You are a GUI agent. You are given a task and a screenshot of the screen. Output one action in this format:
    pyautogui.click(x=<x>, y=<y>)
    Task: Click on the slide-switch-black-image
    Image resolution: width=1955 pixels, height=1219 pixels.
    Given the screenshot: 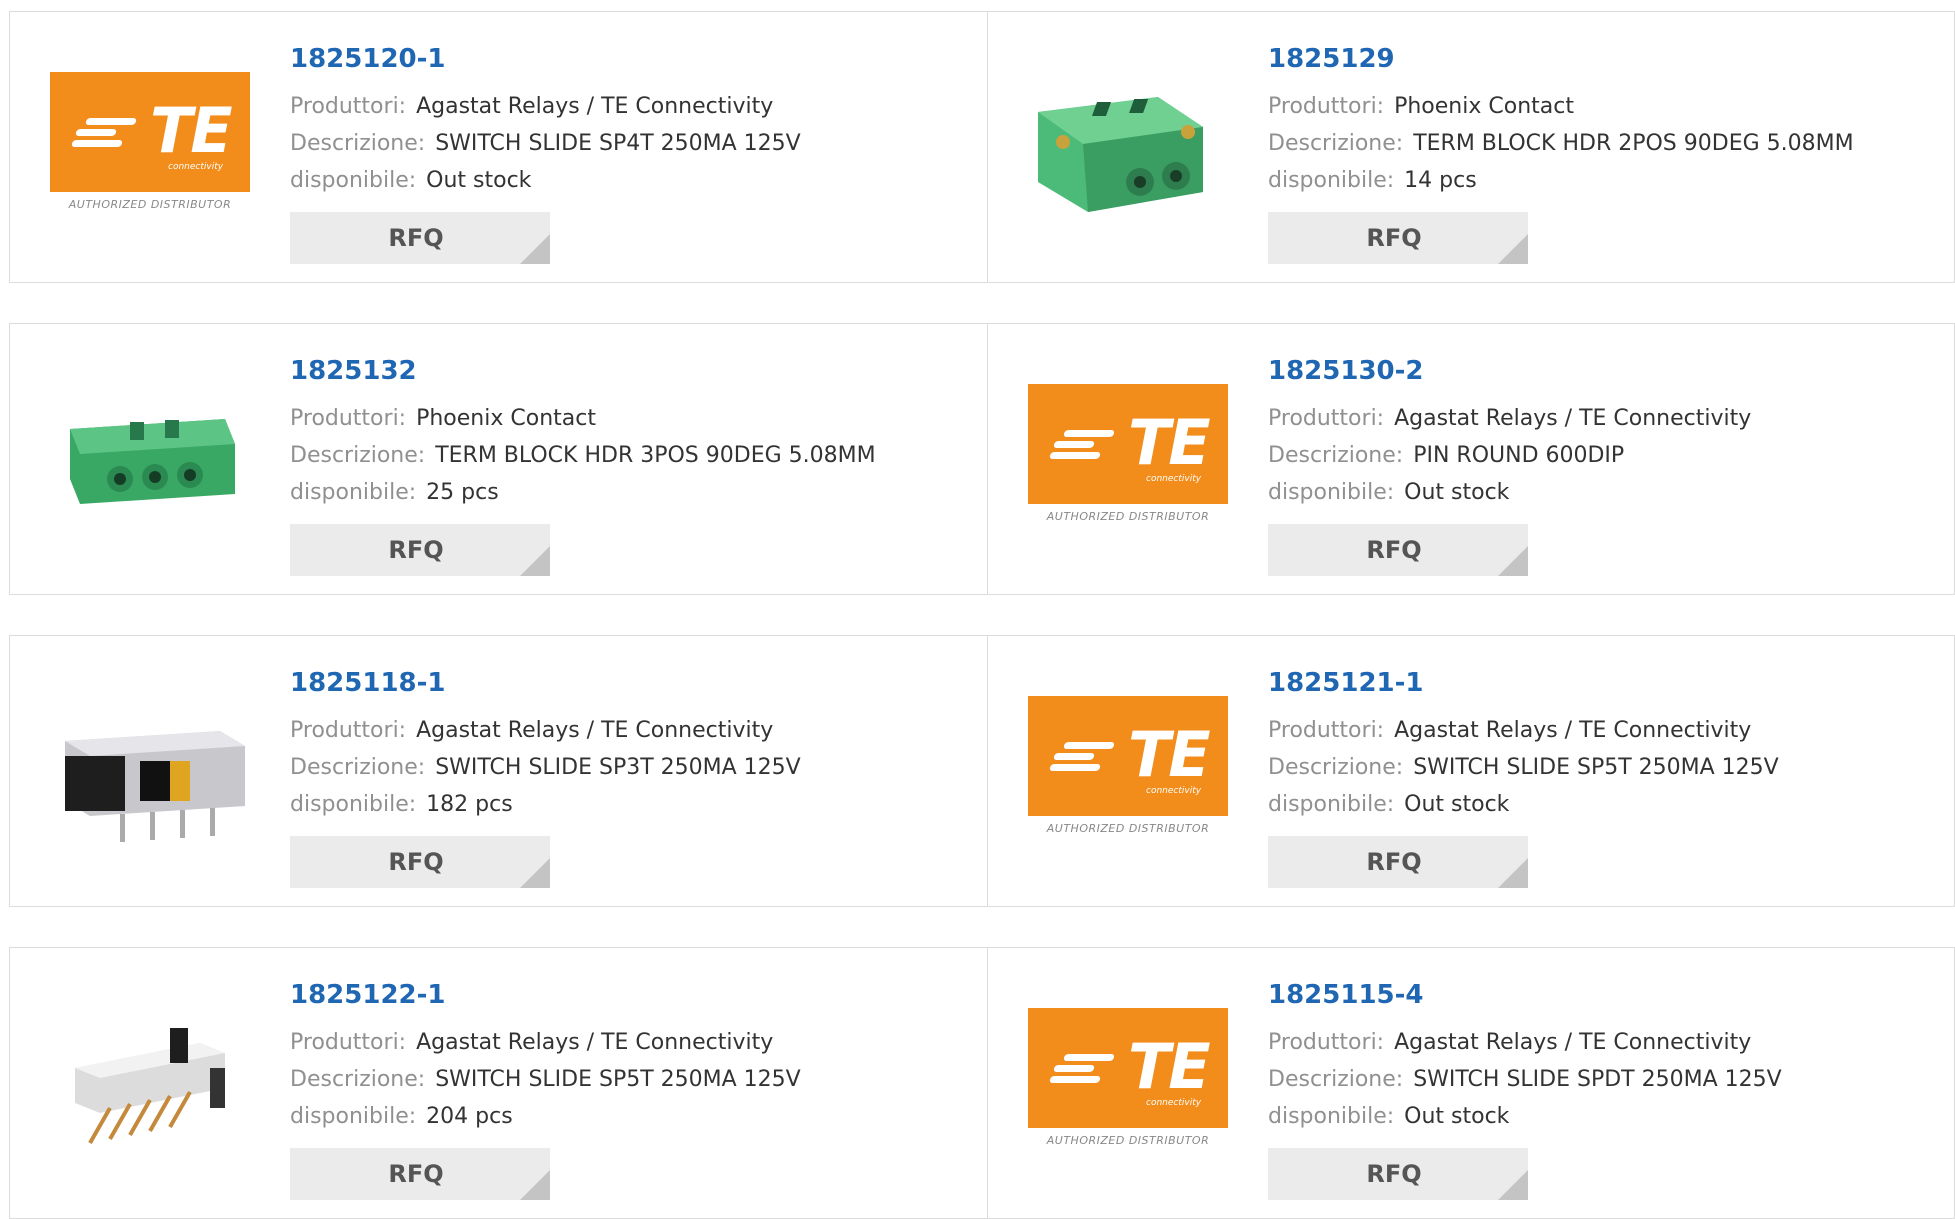 What is the action you would take?
    pyautogui.click(x=150, y=771)
    